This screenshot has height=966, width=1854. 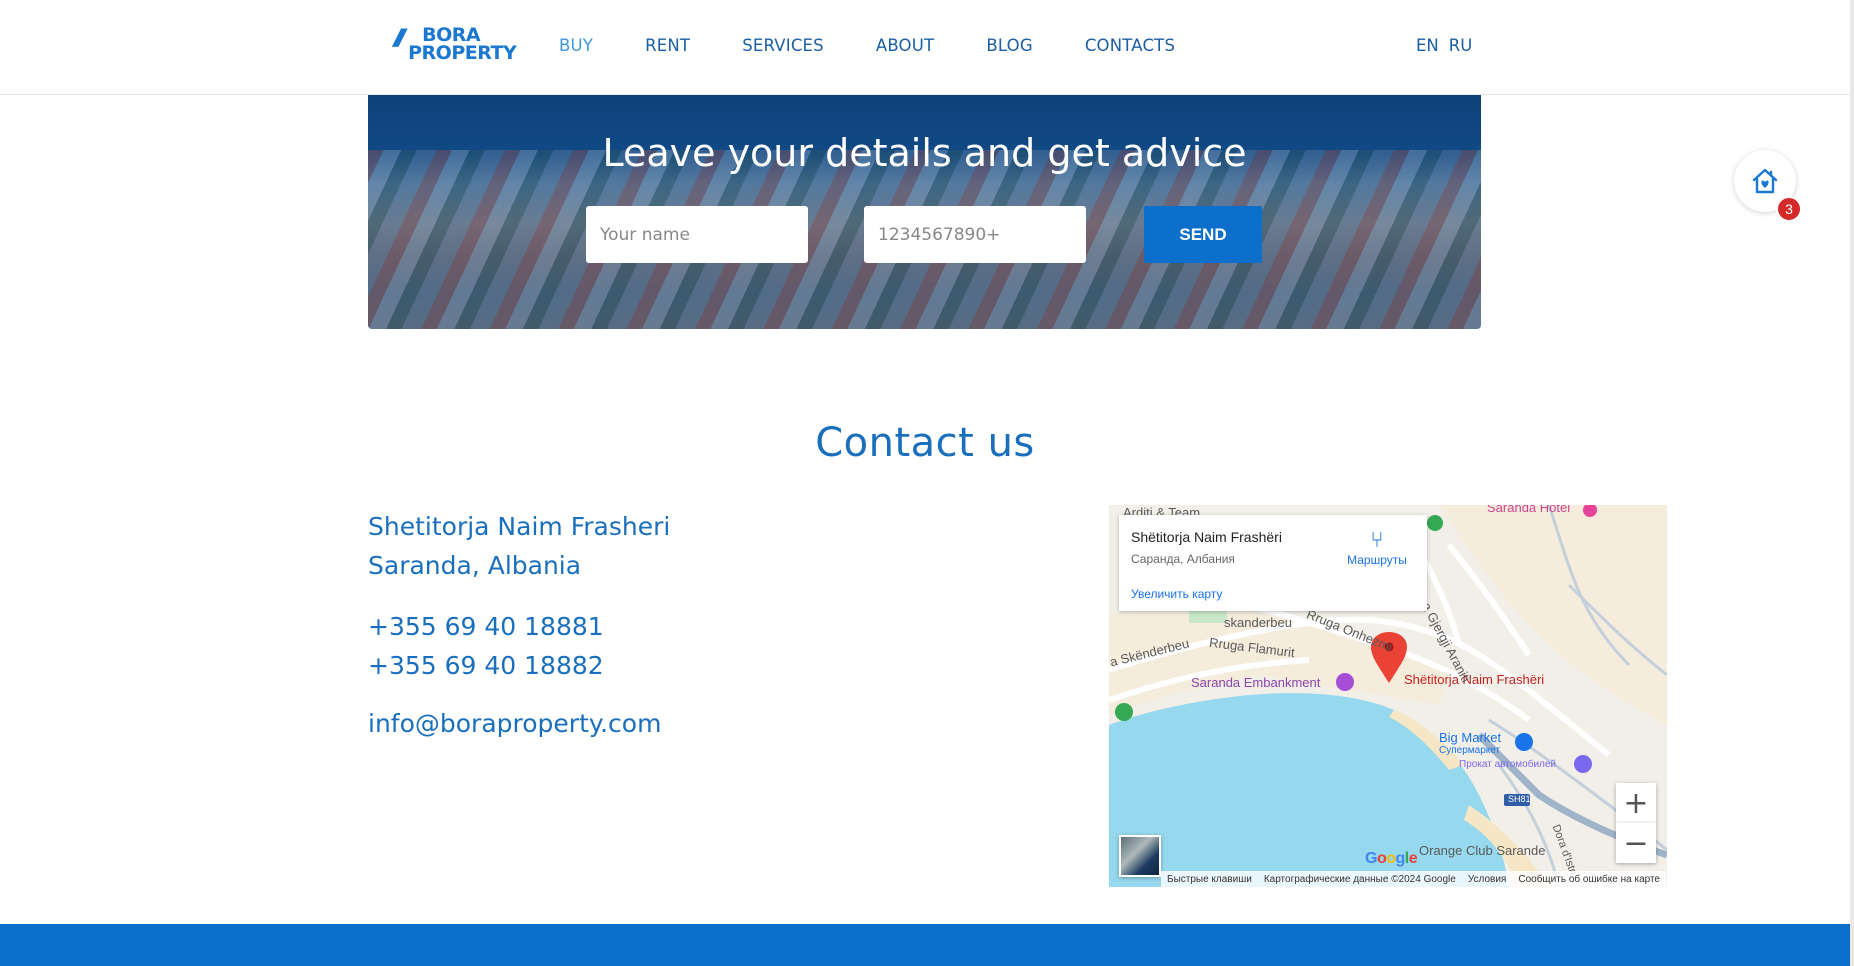 What do you see at coordinates (1636, 803) in the screenshot?
I see `zoom-in-button: +` at bounding box center [1636, 803].